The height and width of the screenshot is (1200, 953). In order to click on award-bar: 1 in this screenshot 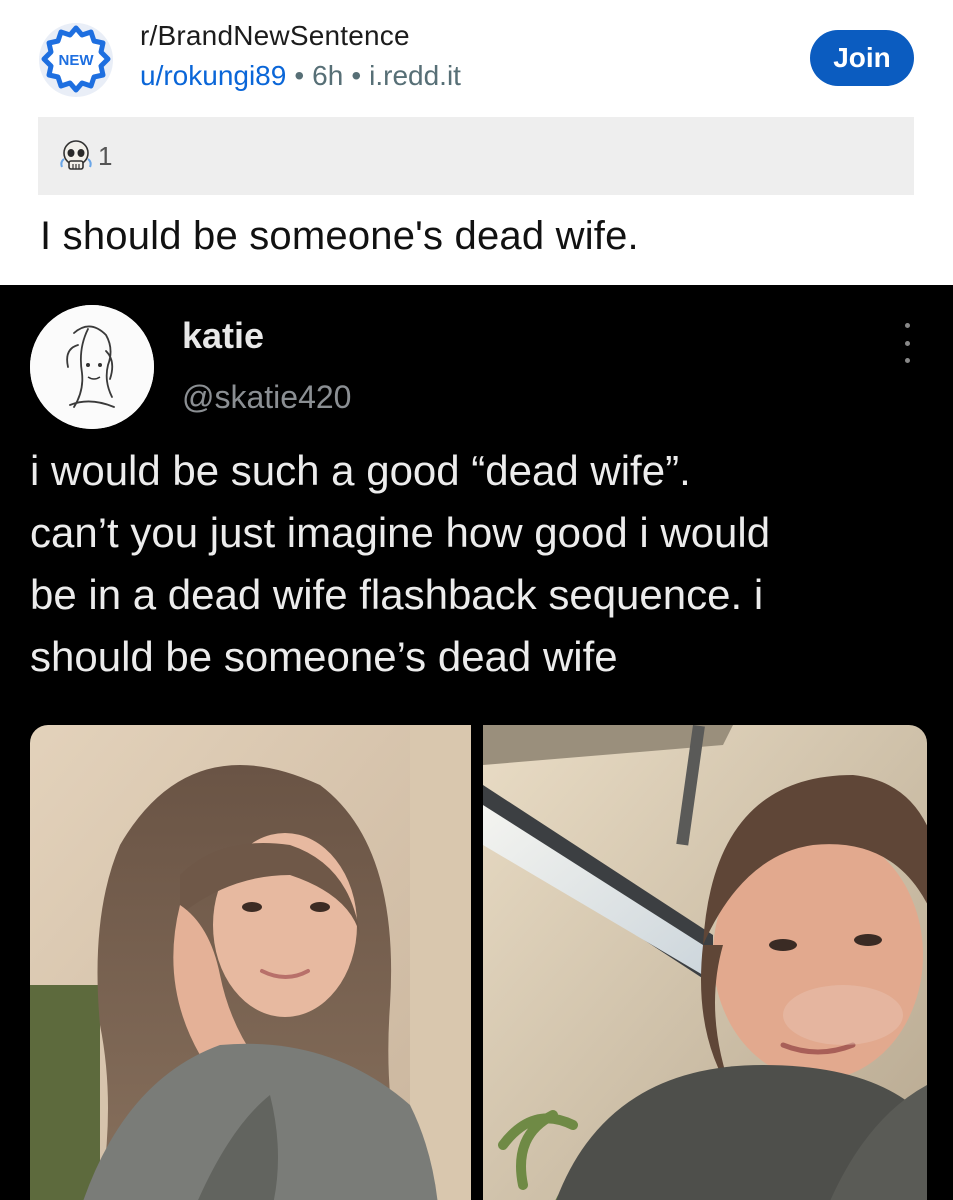, I will do `click(476, 156)`.